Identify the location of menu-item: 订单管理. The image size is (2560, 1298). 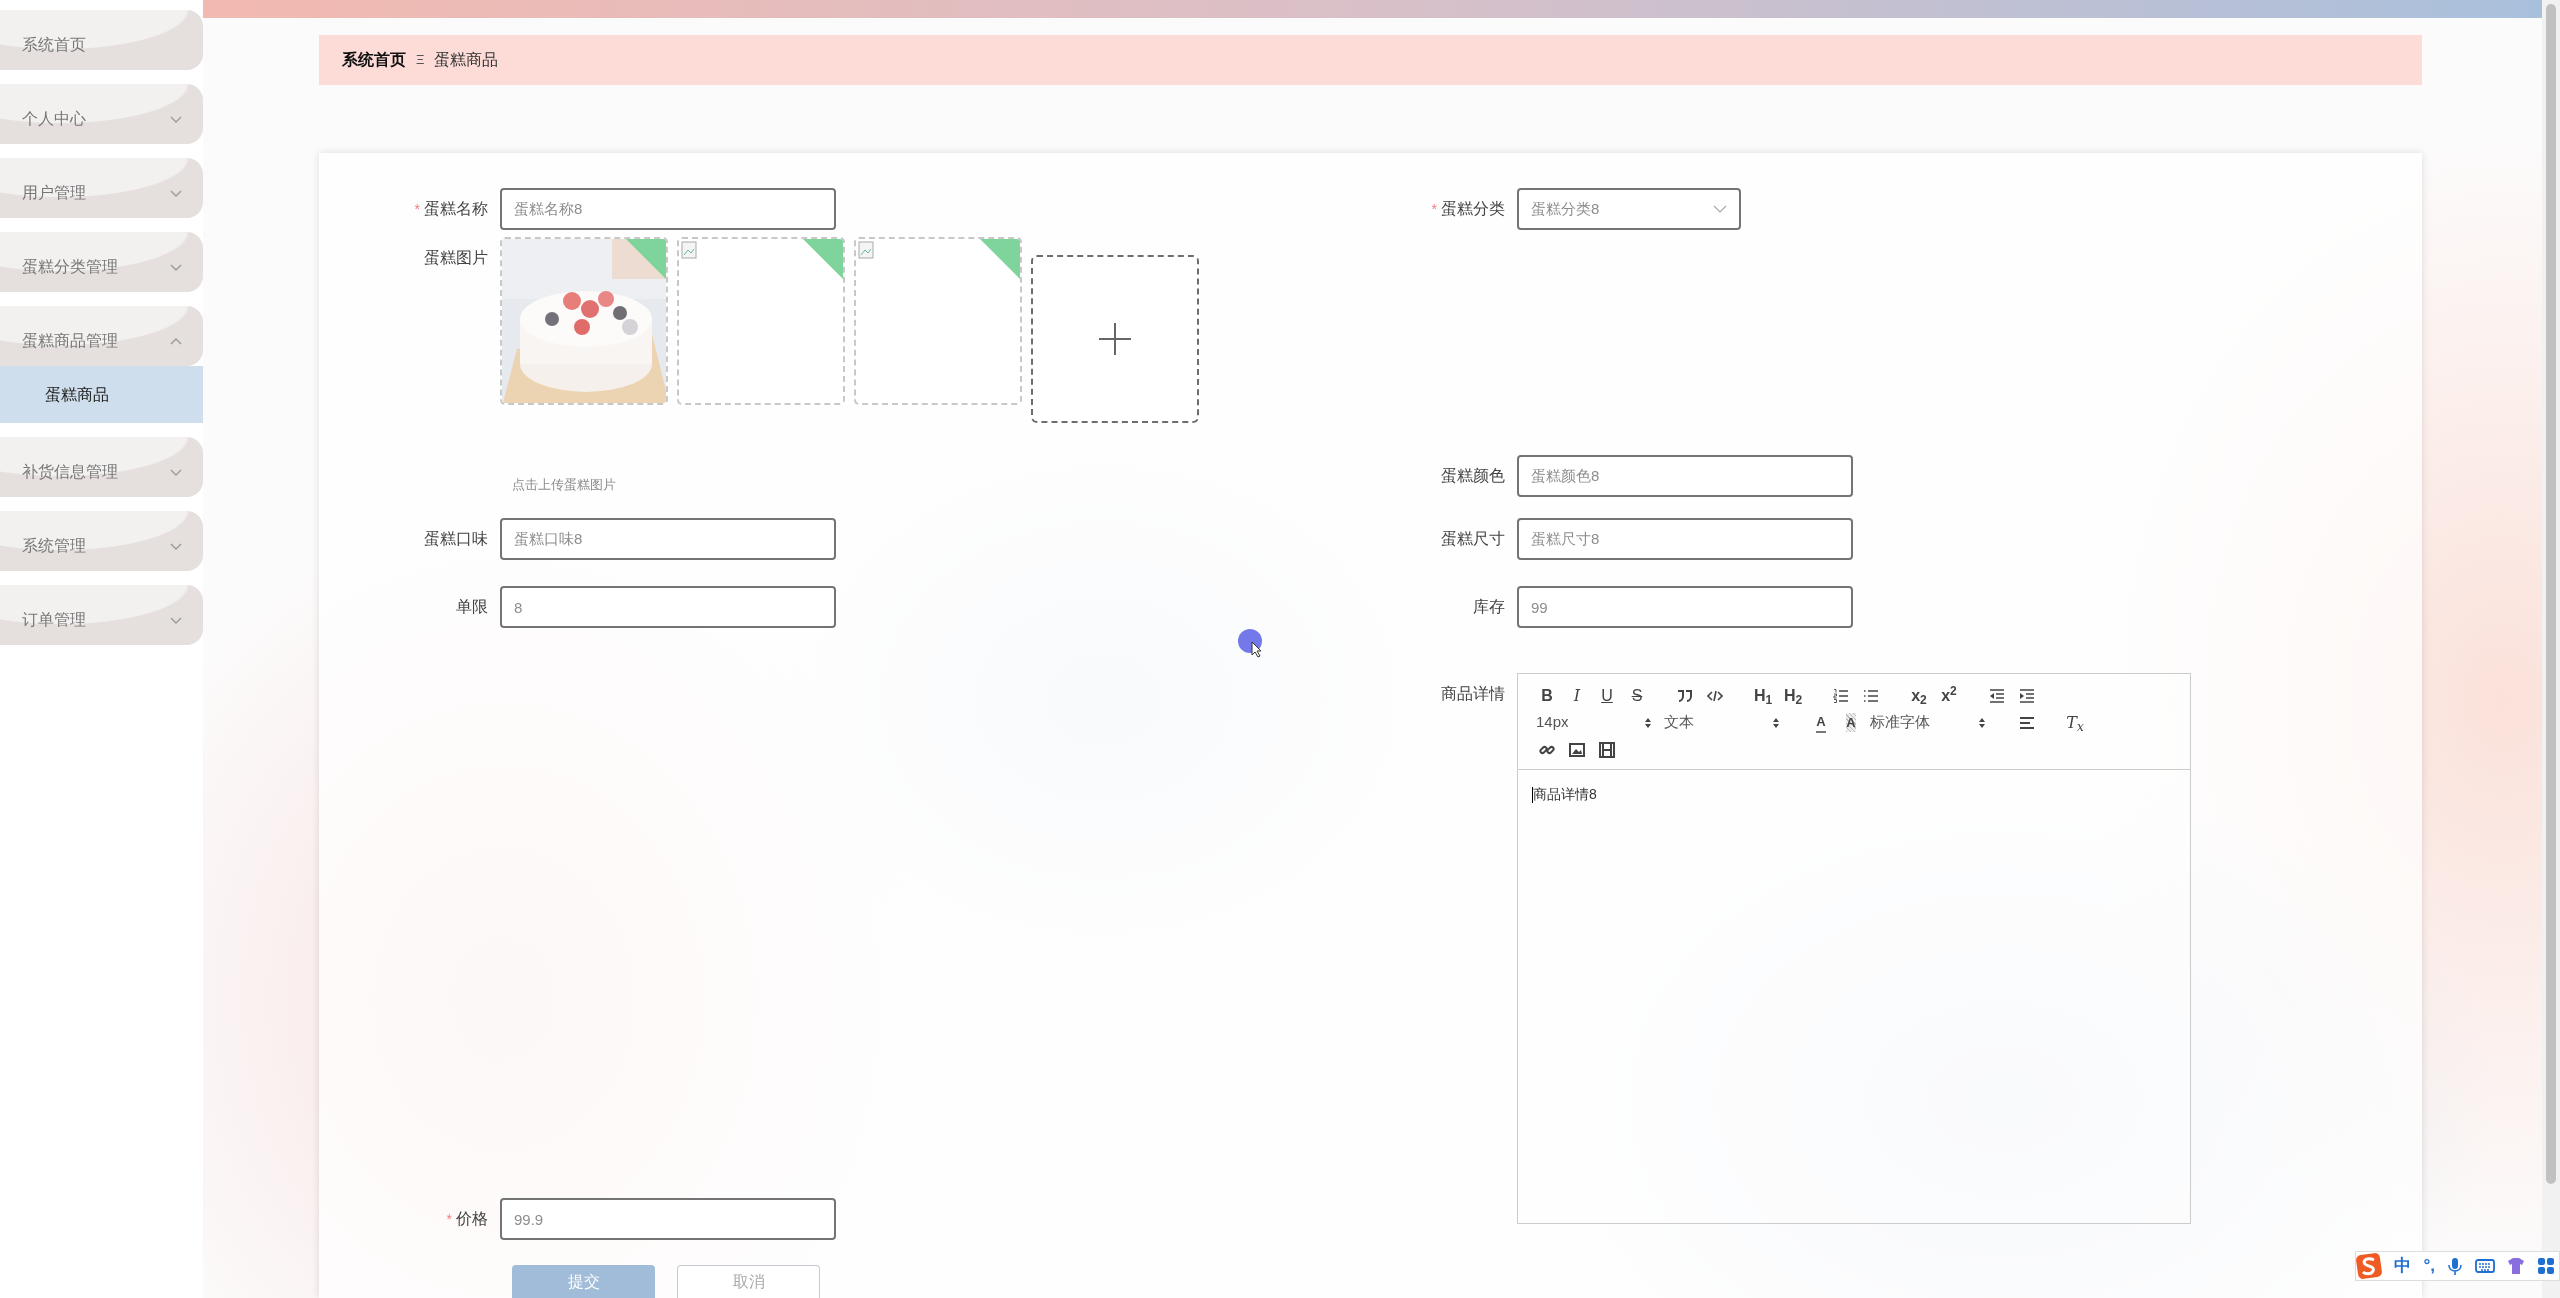
(54, 620).